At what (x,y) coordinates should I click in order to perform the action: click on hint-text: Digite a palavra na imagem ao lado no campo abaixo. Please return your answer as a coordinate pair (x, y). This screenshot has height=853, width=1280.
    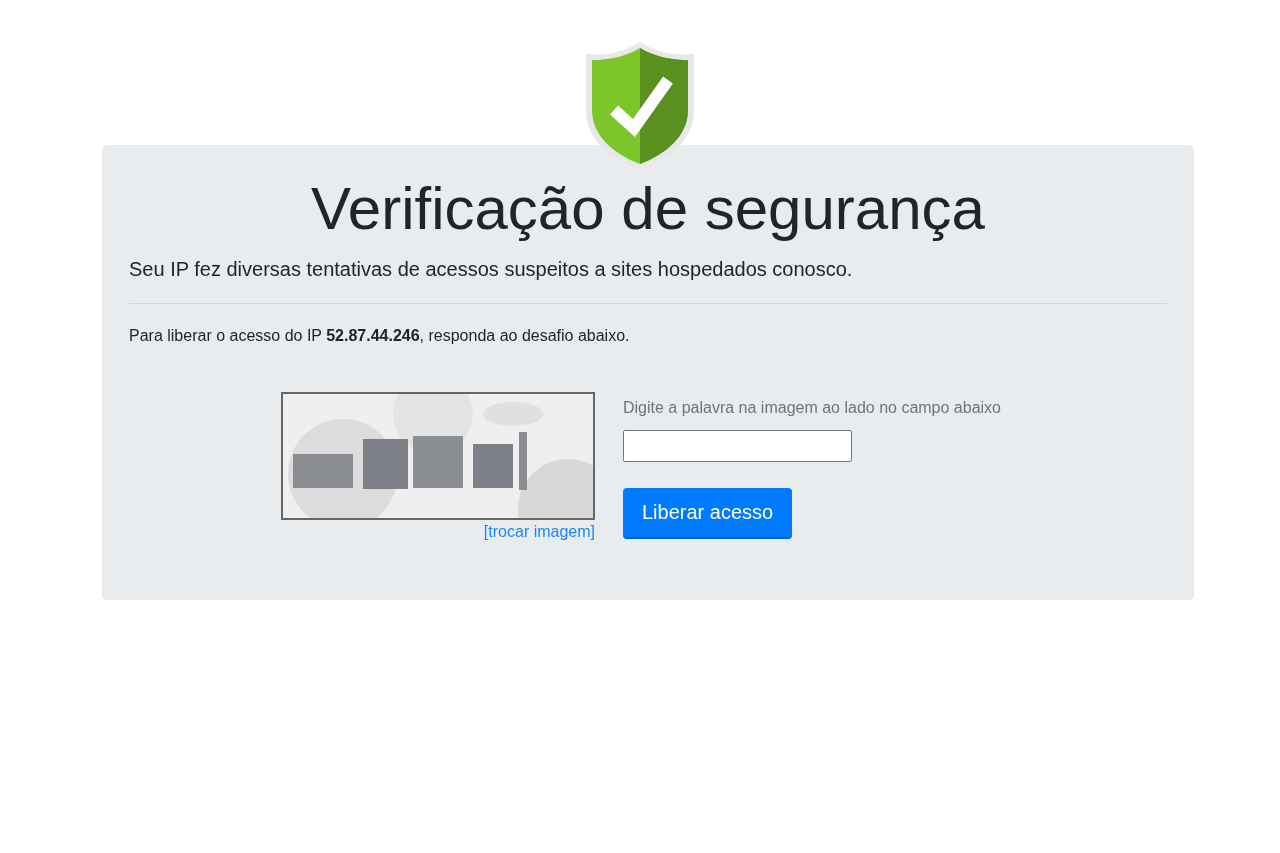
    Looking at the image, I should click on (812, 408).